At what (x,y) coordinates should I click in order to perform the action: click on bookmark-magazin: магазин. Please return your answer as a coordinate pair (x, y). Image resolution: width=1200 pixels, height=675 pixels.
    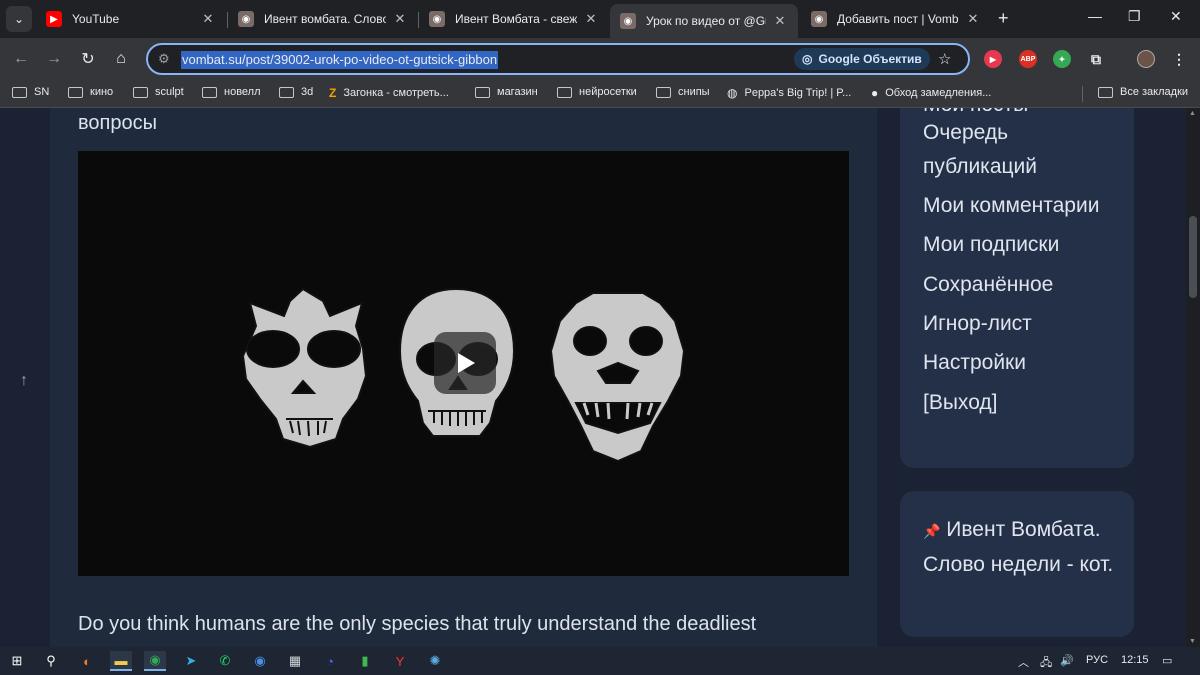
    Looking at the image, I should click on (506, 92).